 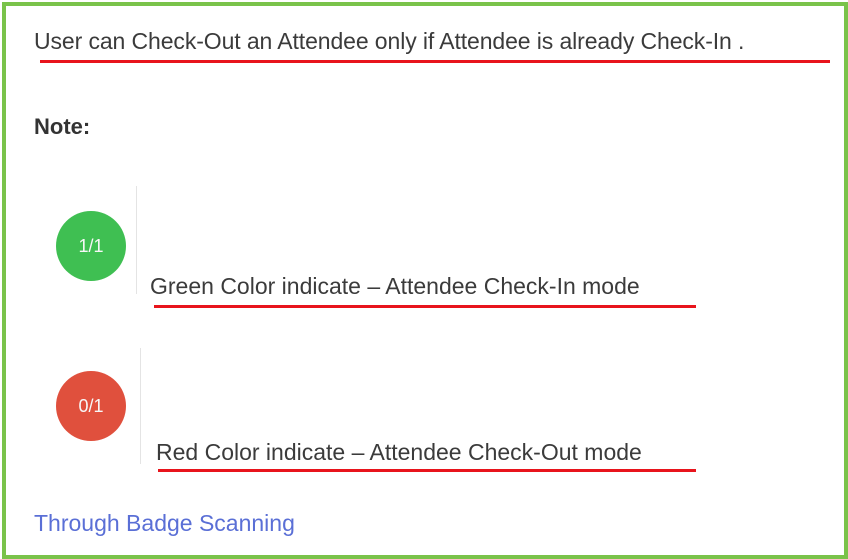 I want to click on checkout-status-badge: 0/1, so click(x=91, y=406).